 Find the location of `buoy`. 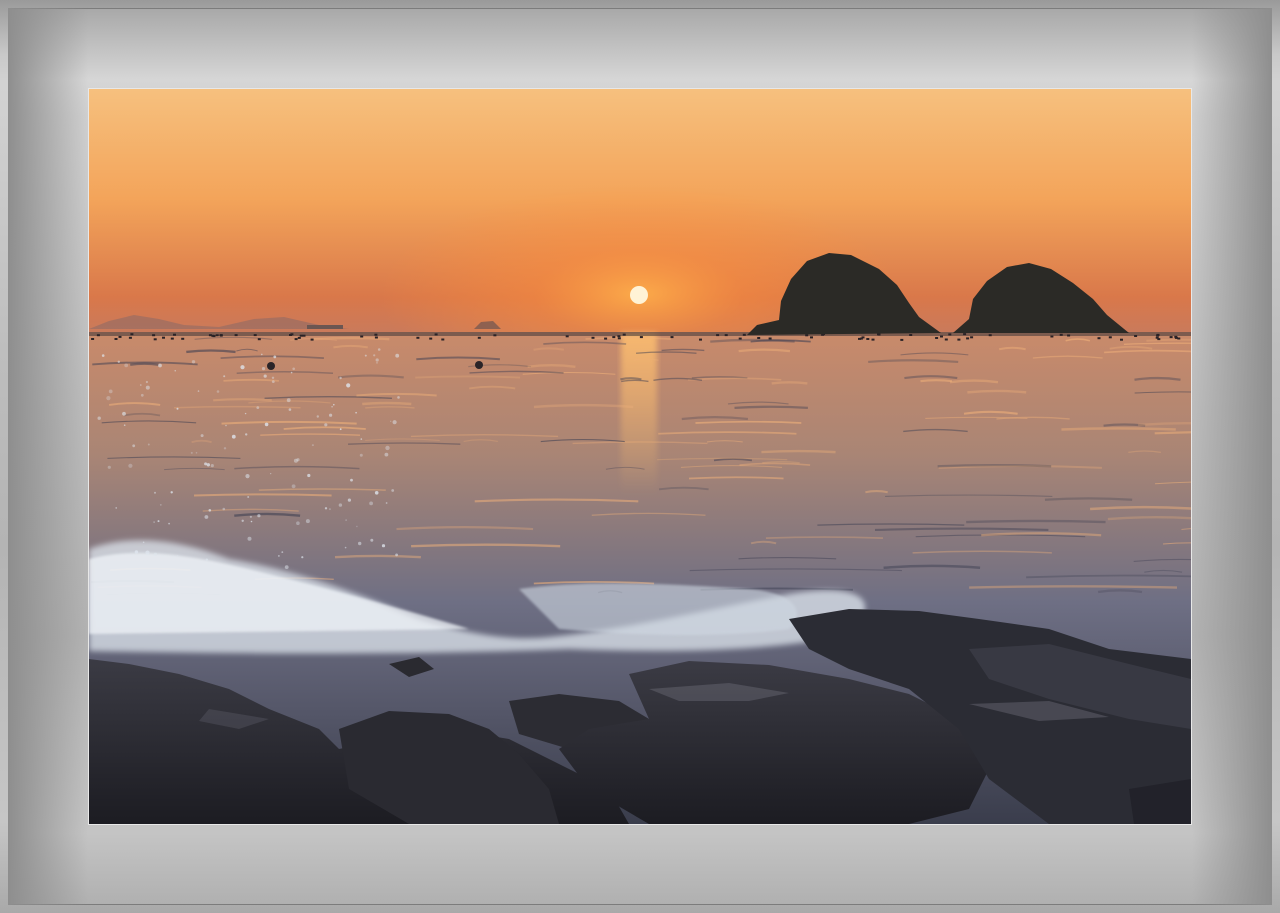

buoy is located at coordinates (271, 366).